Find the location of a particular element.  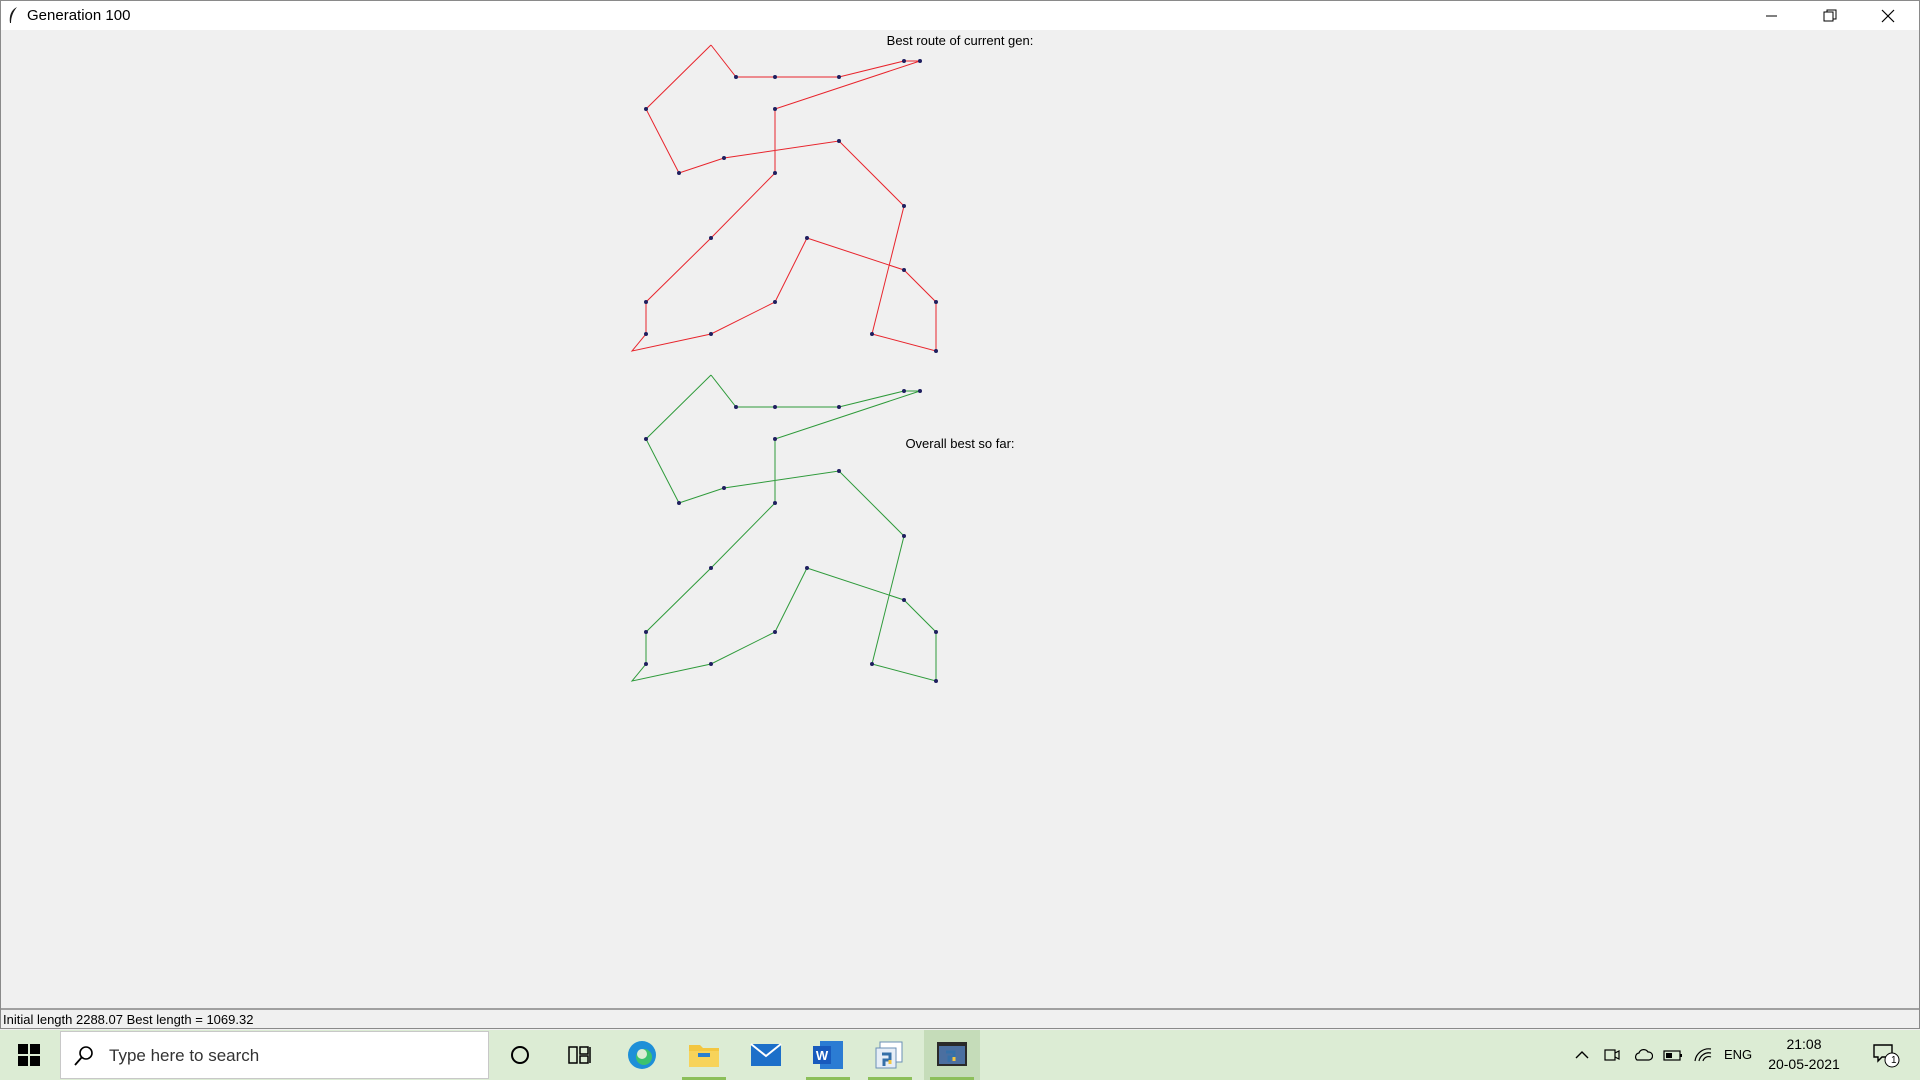

word-taskbar-button: W is located at coordinates (828, 1055).